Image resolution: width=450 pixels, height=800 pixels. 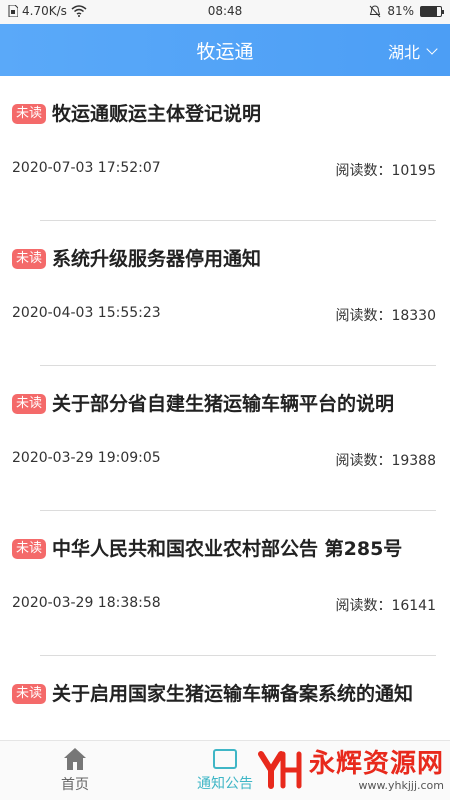 I want to click on article-title: 关于部分省自建生猪运输车辆平台的说明, so click(x=223, y=404).